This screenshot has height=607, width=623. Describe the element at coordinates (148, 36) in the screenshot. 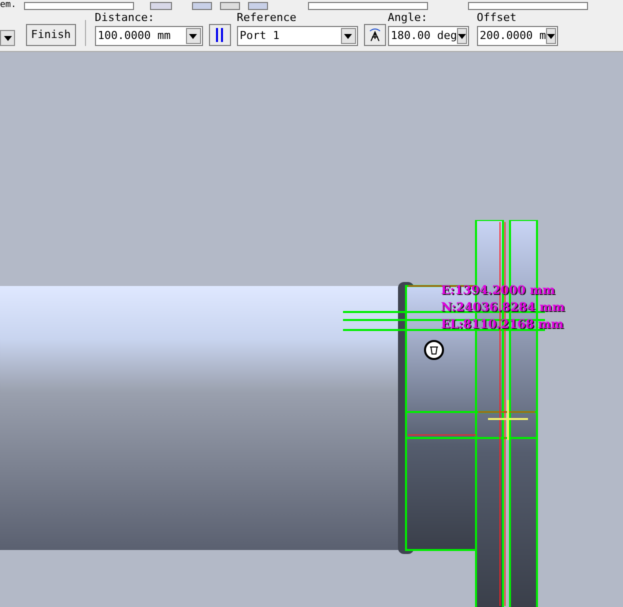

I see `dropdown-field: 100.0000 mm` at that location.